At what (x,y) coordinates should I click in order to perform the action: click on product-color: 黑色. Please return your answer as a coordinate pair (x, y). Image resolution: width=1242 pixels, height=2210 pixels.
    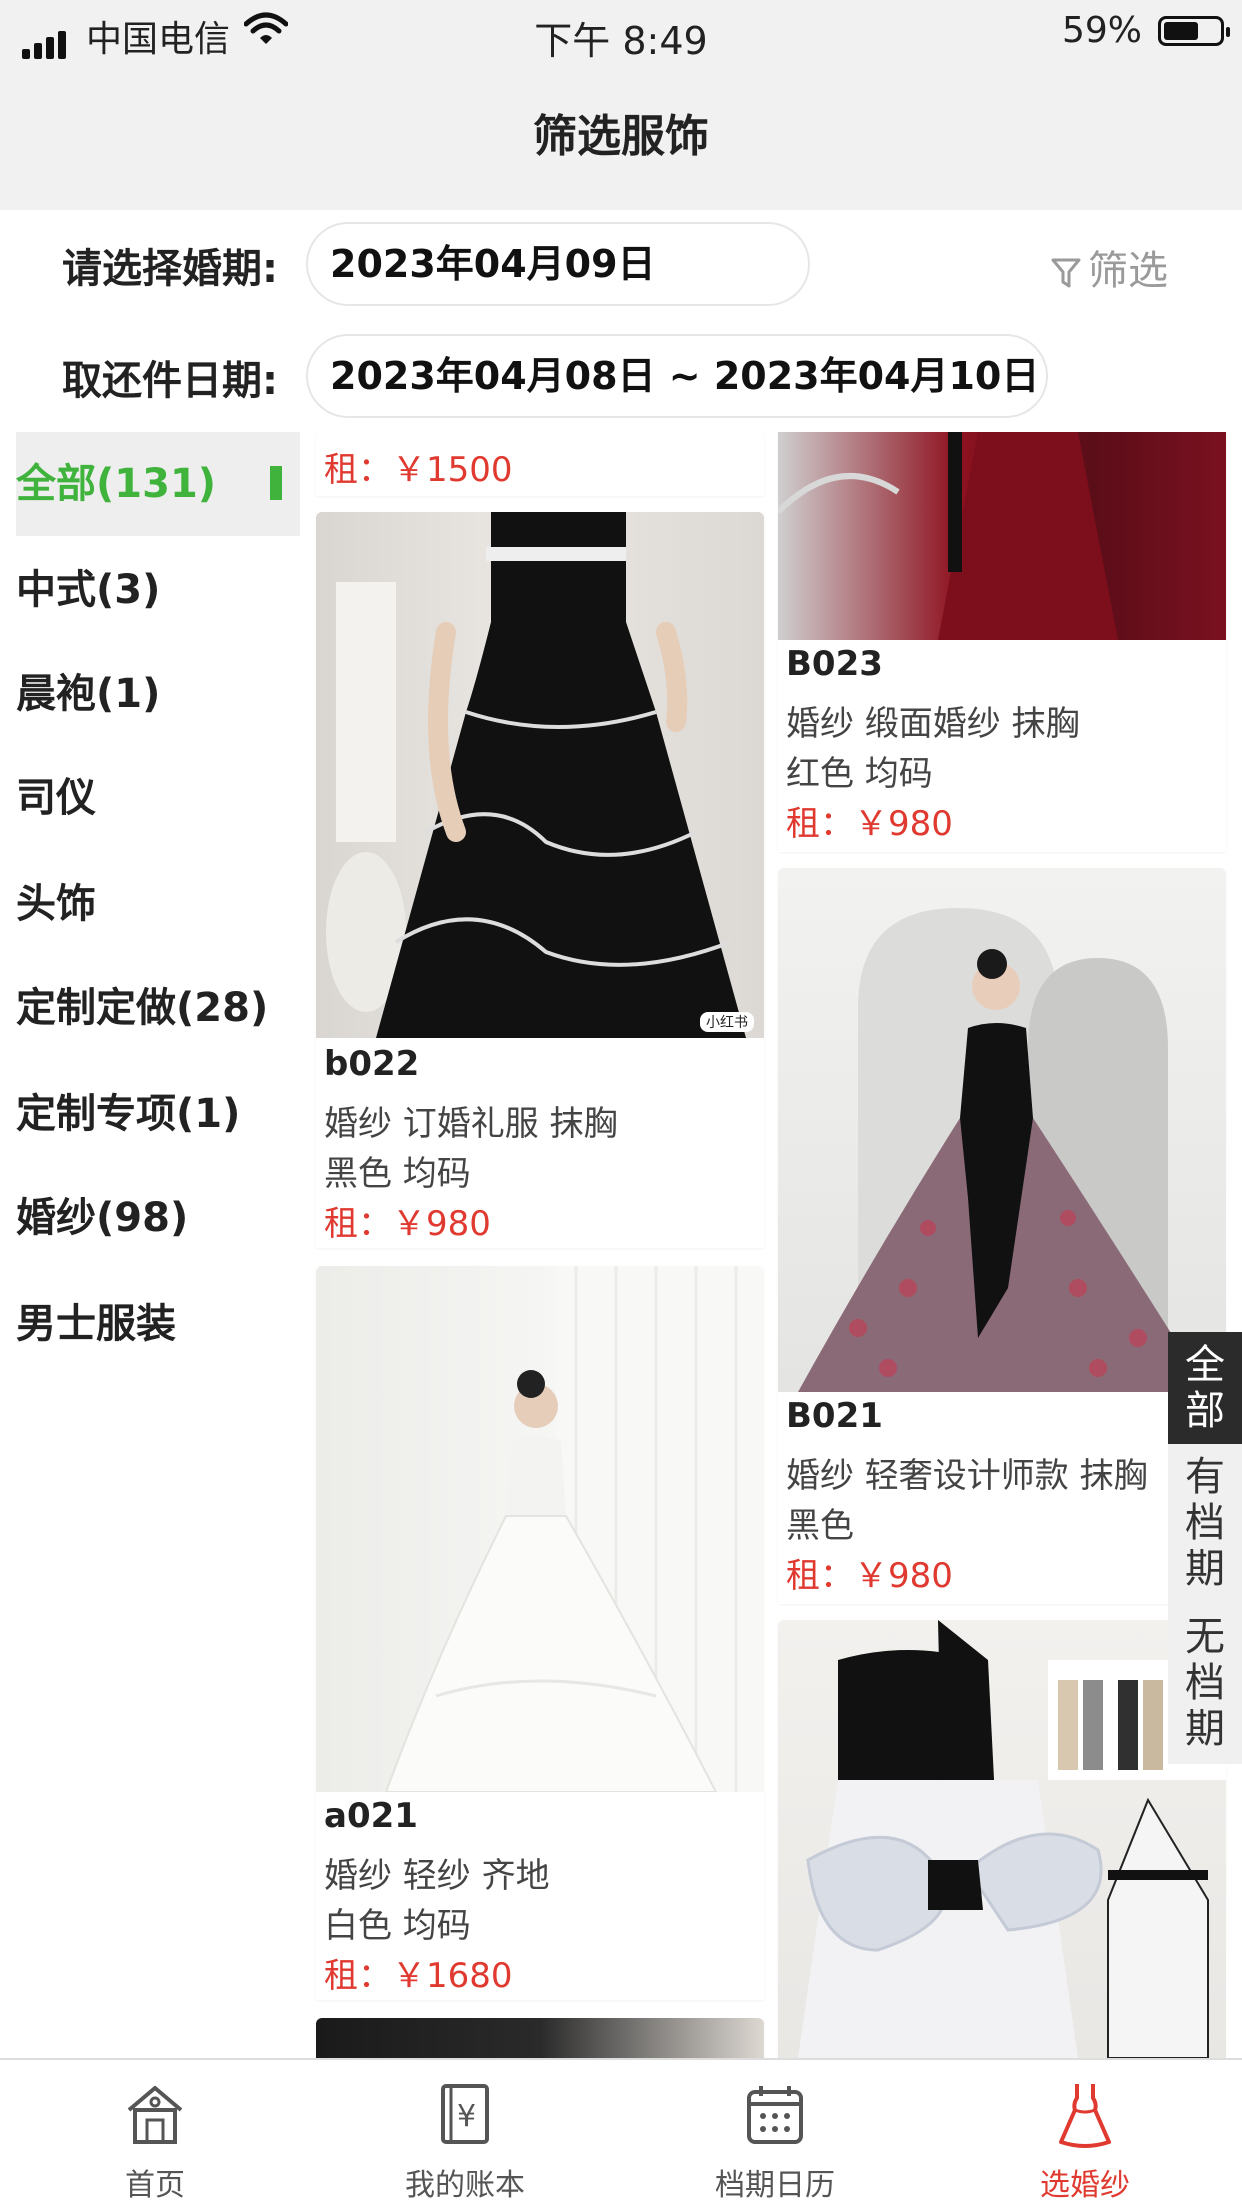
    Looking at the image, I should click on (820, 1526).